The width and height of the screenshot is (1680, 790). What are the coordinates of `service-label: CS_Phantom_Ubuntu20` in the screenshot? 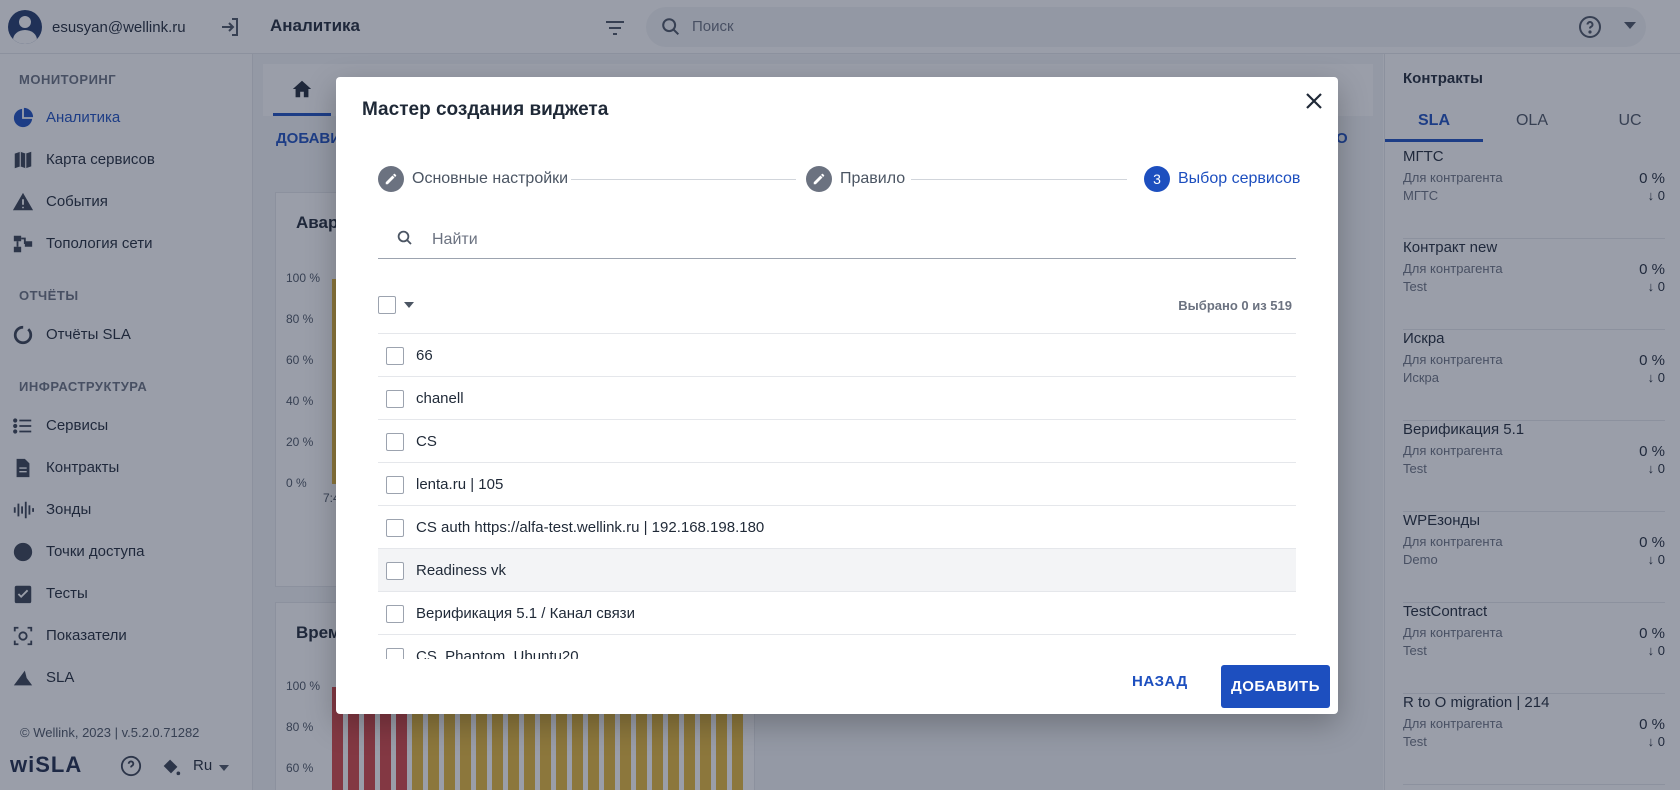 It's located at (497, 653).